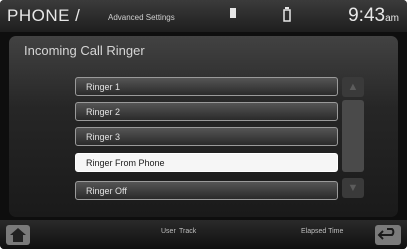  I want to click on arrow-down-icon: ▼, so click(353, 188).